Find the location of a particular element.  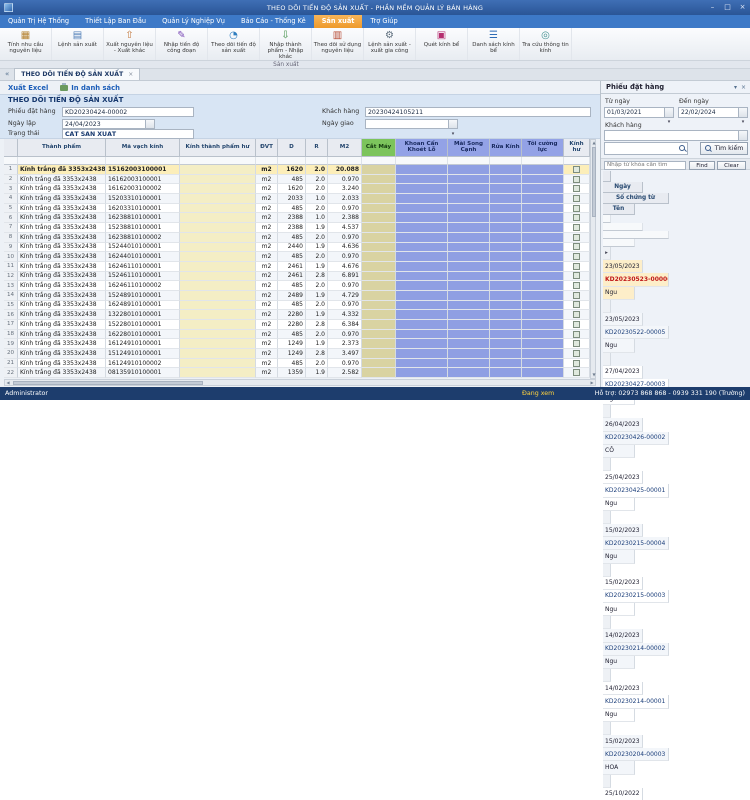

list-item: ▸23/05/2023KD20230523-00006Ngu is located at coordinates (676, 273).